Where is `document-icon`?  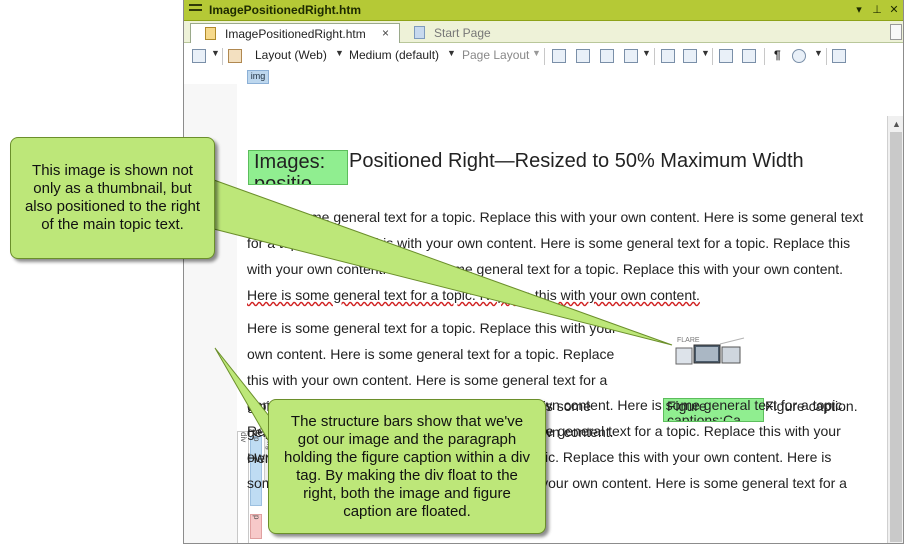 document-icon is located at coordinates (210, 33).